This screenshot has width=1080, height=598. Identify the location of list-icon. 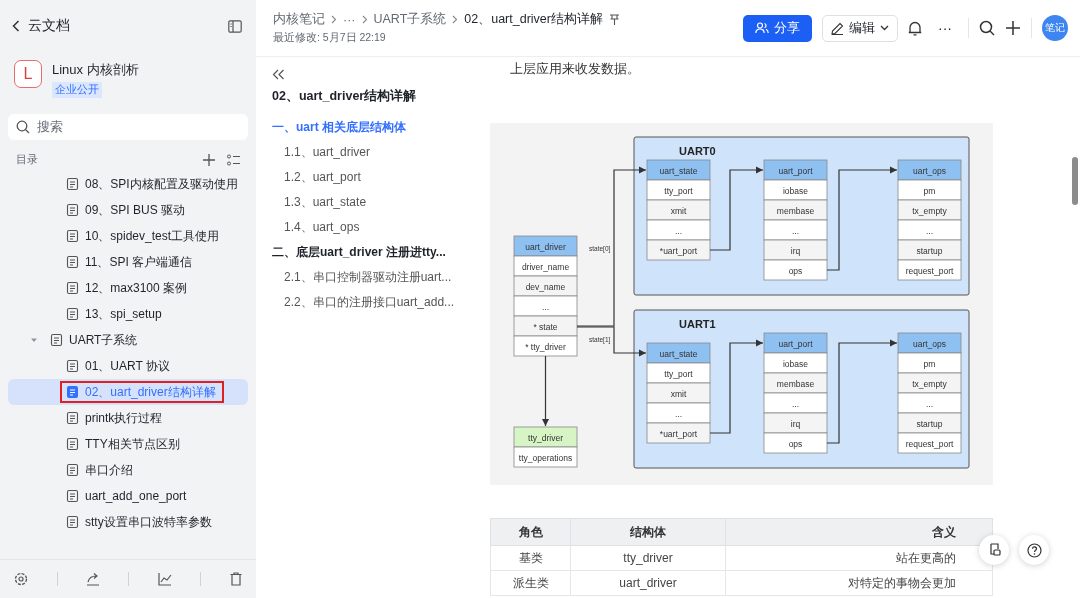
(233, 159).